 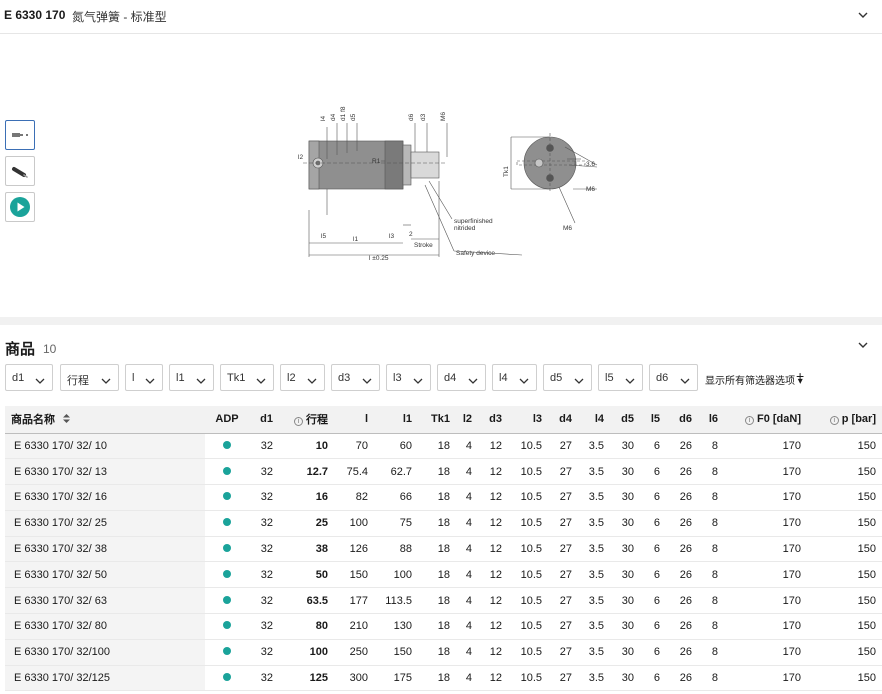 I want to click on product-name-cell: E 6330 170/ 32/100, so click(x=105, y=652).